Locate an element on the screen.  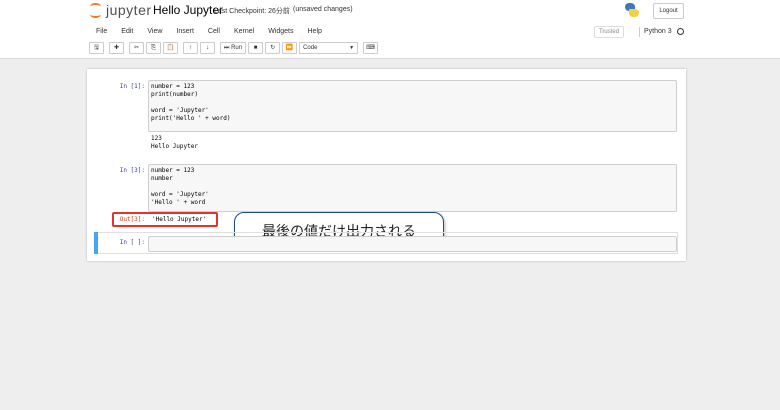
code-line: 'Hello ' + word is located at coordinates (178, 202).